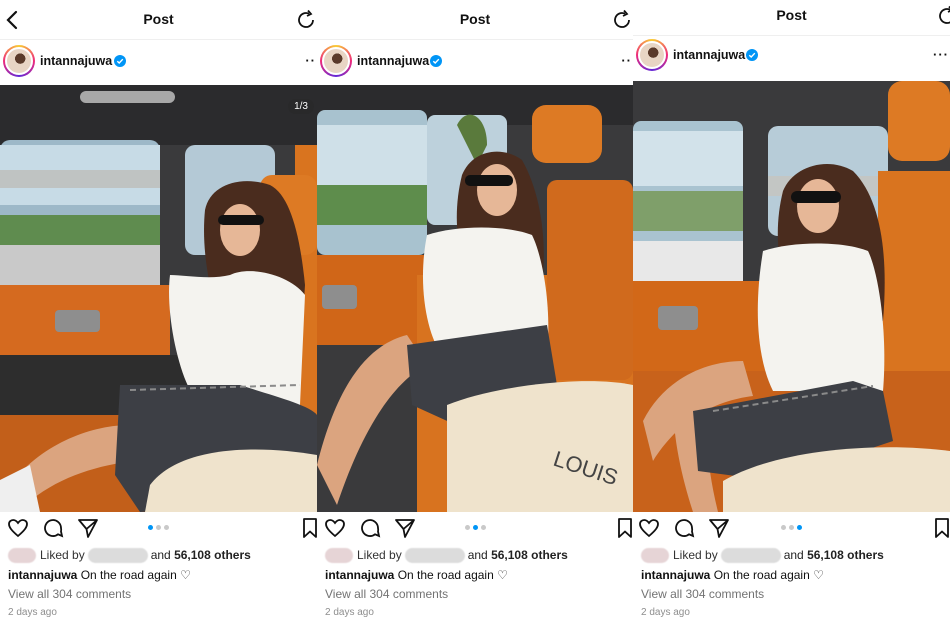  What do you see at coordinates (301, 106) in the screenshot?
I see `slide-counter: 1/3` at bounding box center [301, 106].